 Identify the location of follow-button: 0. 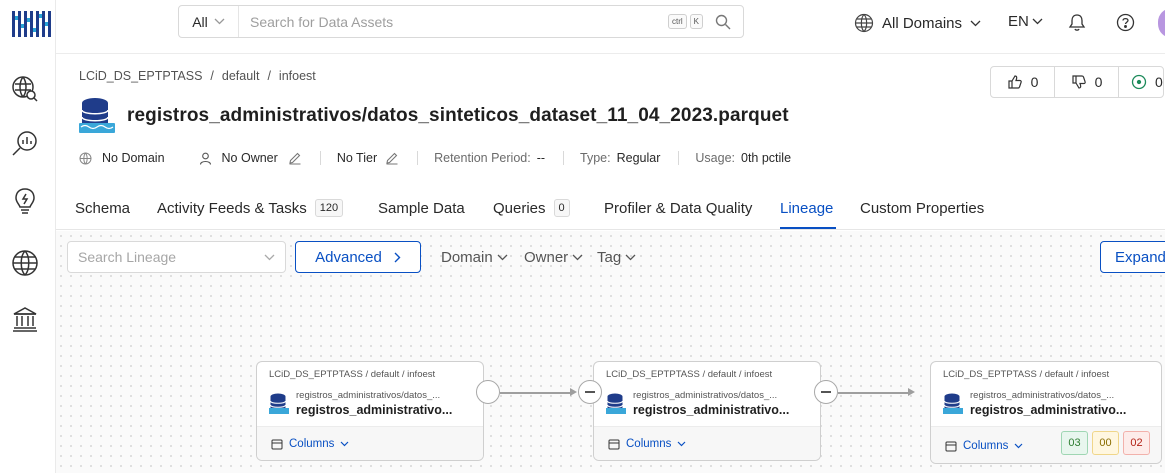
(1141, 82).